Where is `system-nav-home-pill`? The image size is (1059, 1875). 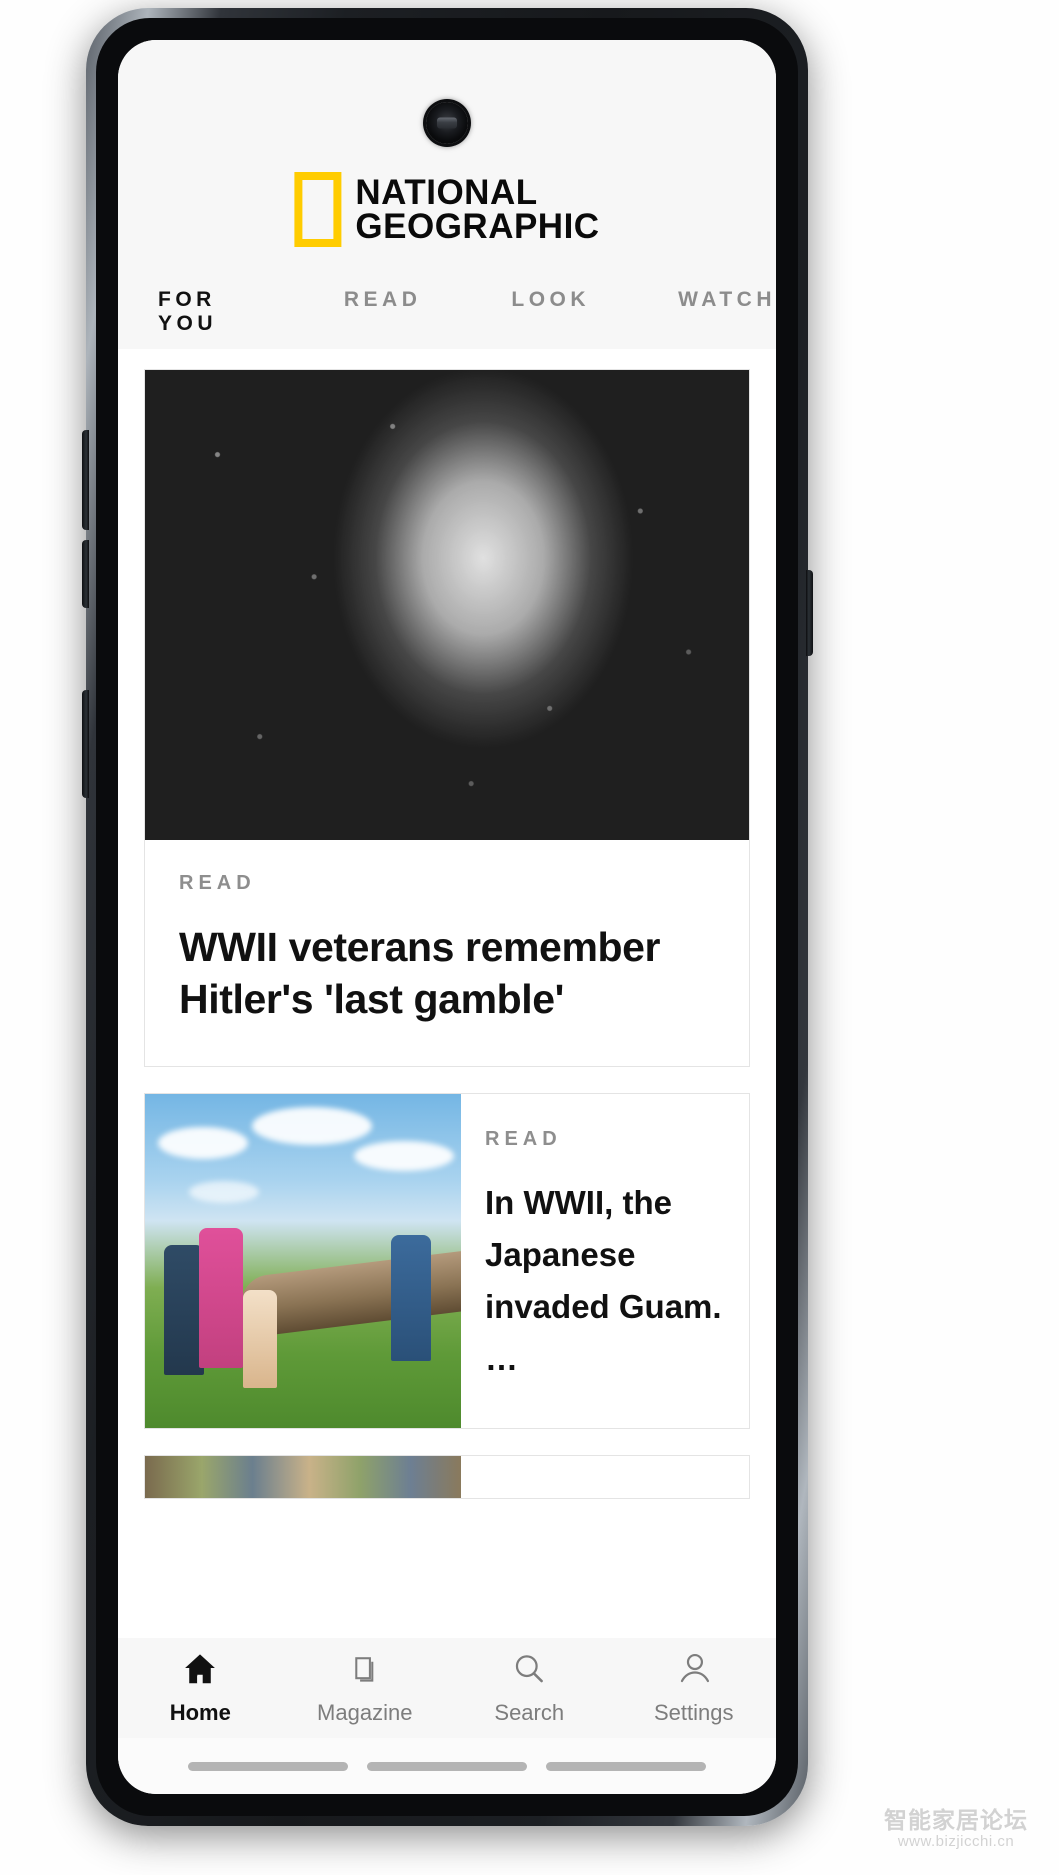
system-nav-home-pill is located at coordinates (446, 1766).